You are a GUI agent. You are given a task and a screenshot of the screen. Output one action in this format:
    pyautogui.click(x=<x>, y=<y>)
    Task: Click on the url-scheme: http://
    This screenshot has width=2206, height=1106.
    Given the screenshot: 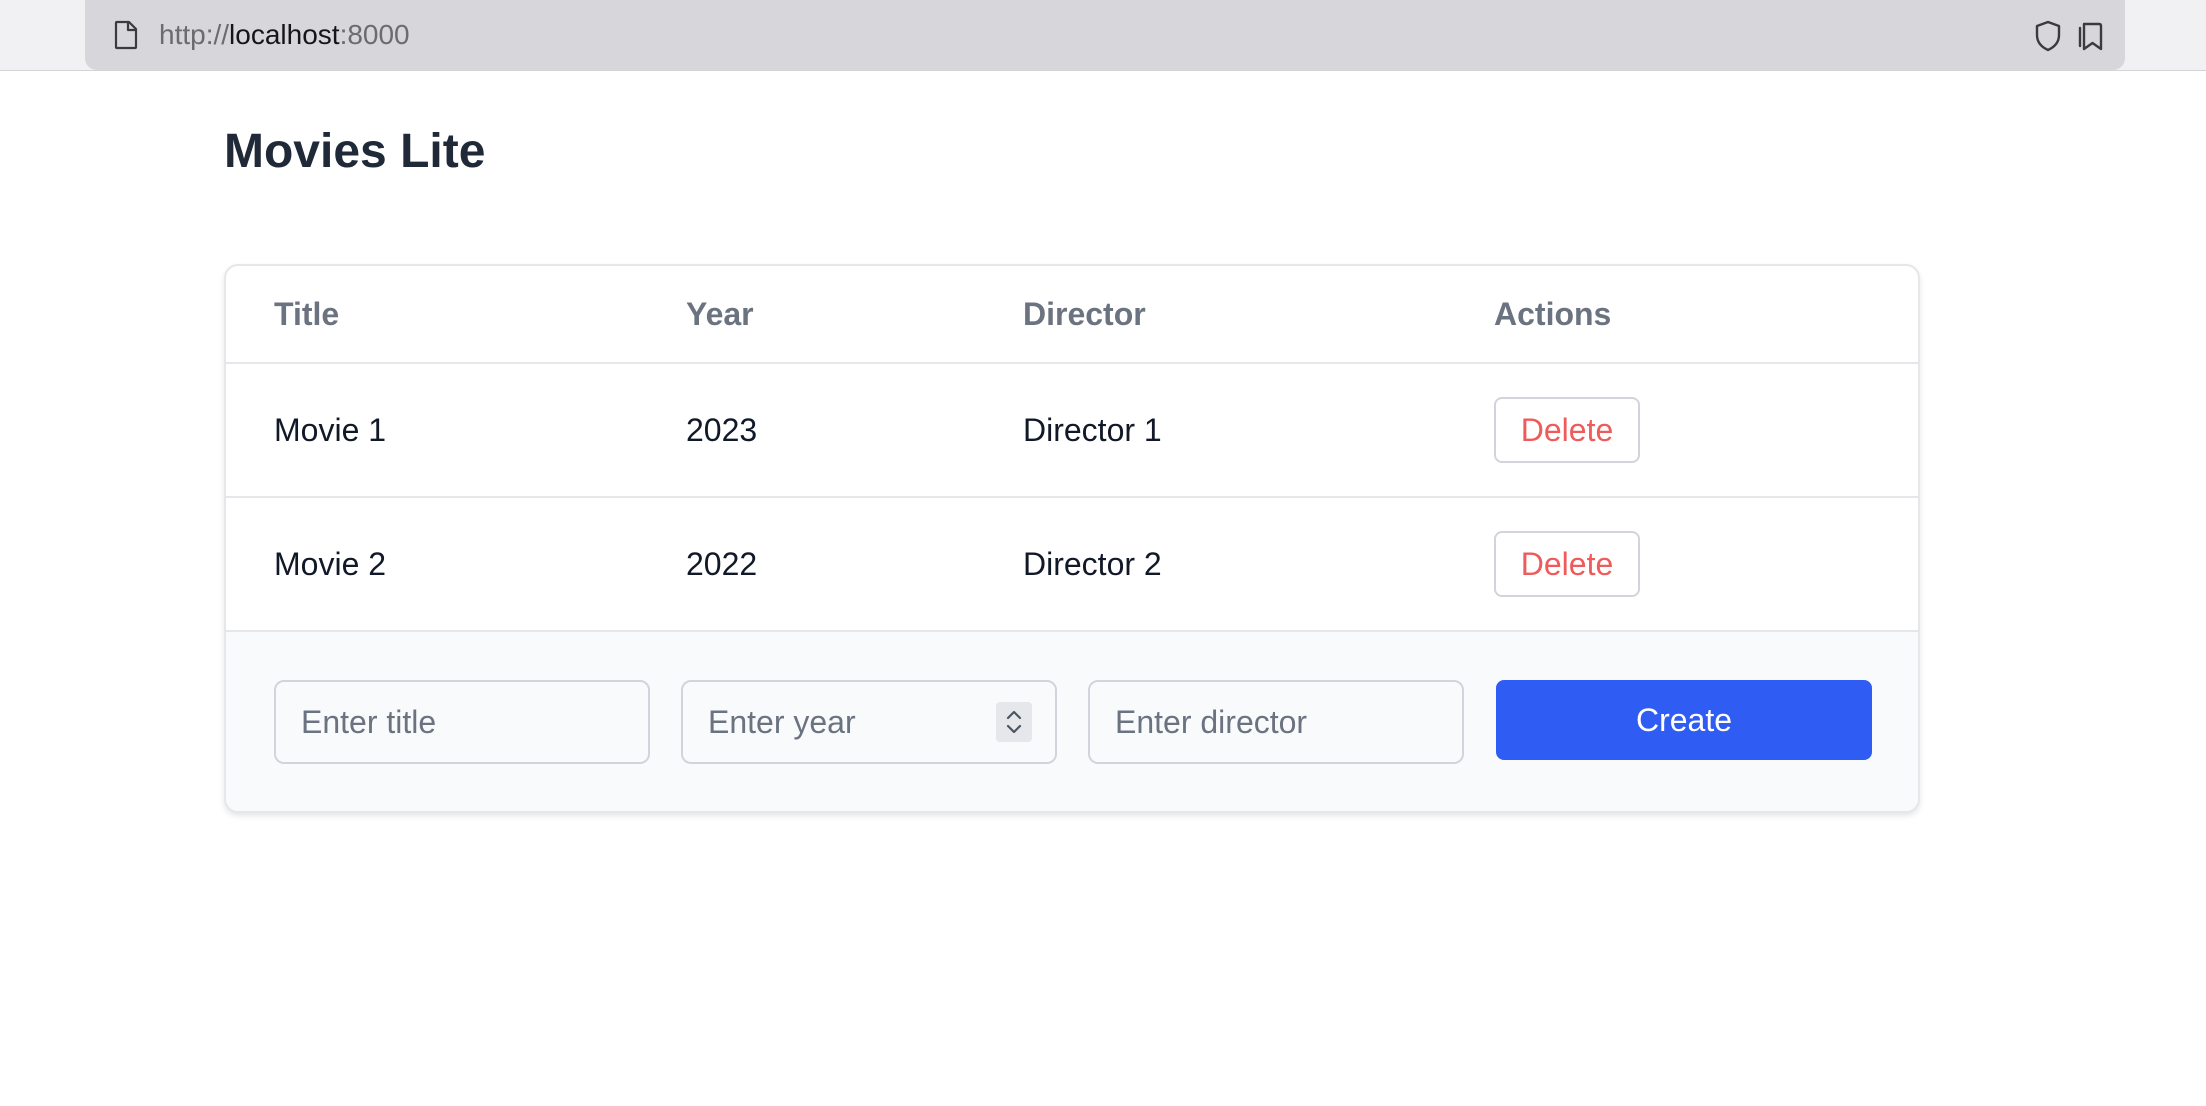 What is the action you would take?
    pyautogui.click(x=194, y=34)
    